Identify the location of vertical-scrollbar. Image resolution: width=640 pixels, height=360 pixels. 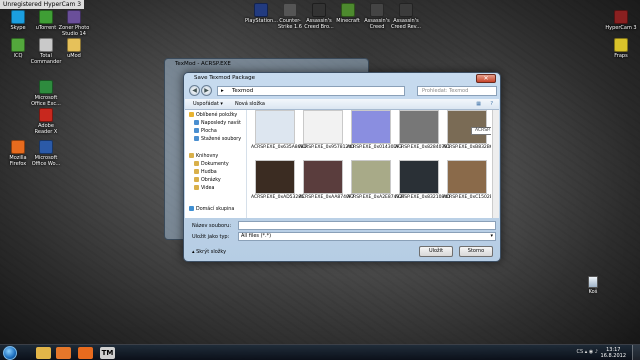
(495, 164).